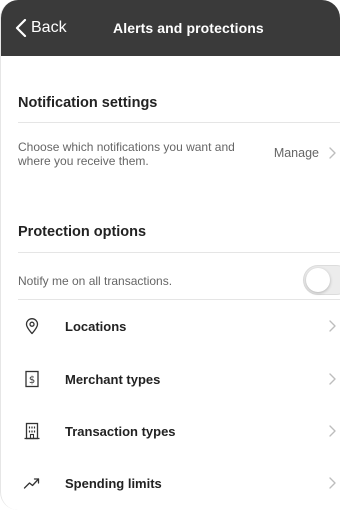 This screenshot has height=510, width=340. Describe the element at coordinates (188, 28) in the screenshot. I see `page-title: Alerts and protections` at that location.